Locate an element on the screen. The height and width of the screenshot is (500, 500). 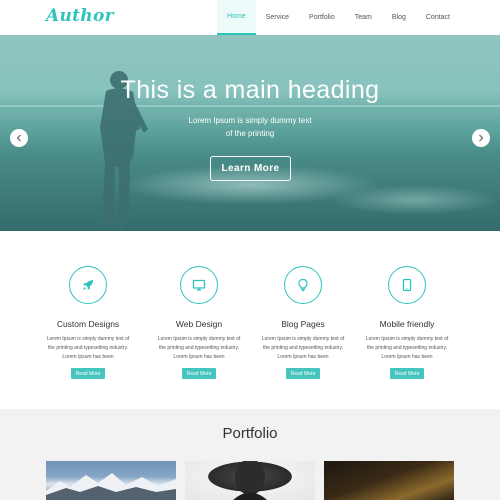
portfolio-thumb-mountains is located at coordinates (111, 480).